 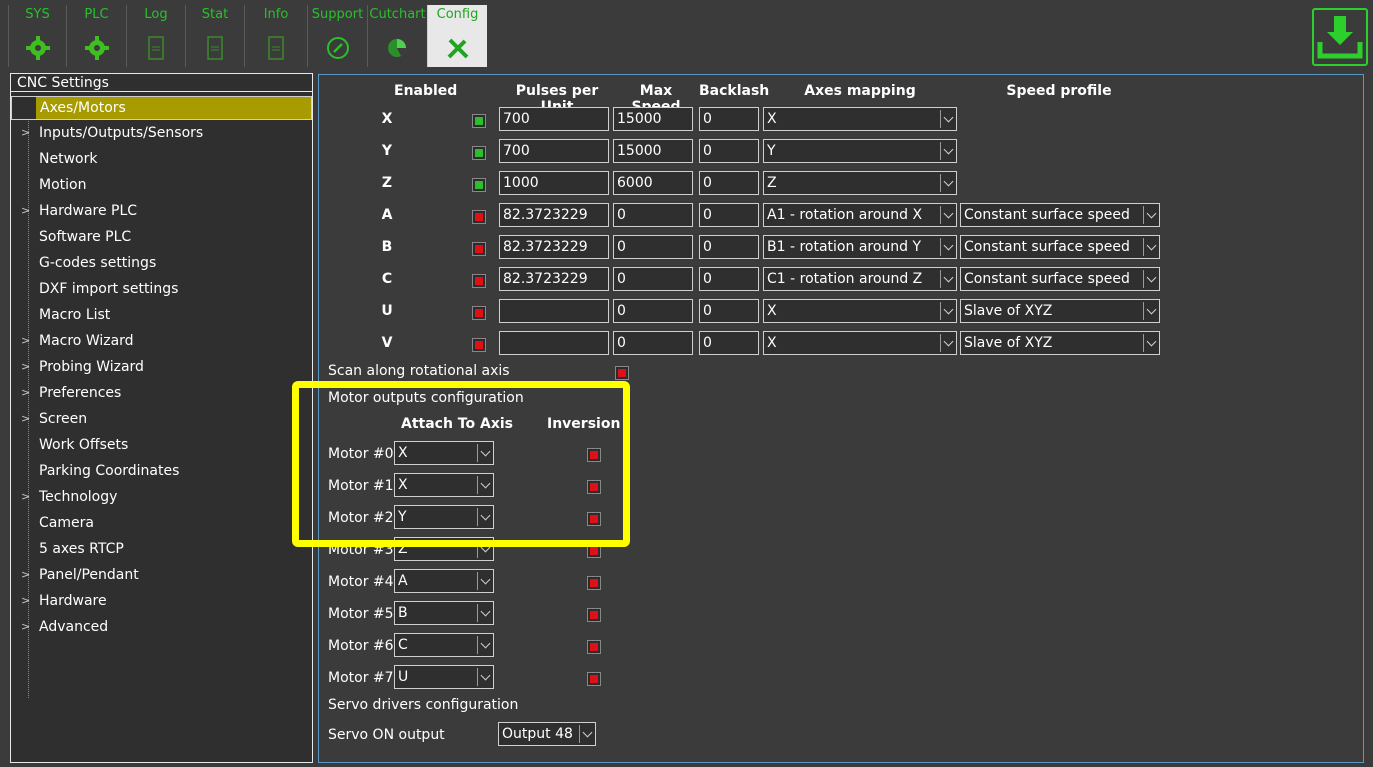 I want to click on gear-icon, so click(x=37, y=48).